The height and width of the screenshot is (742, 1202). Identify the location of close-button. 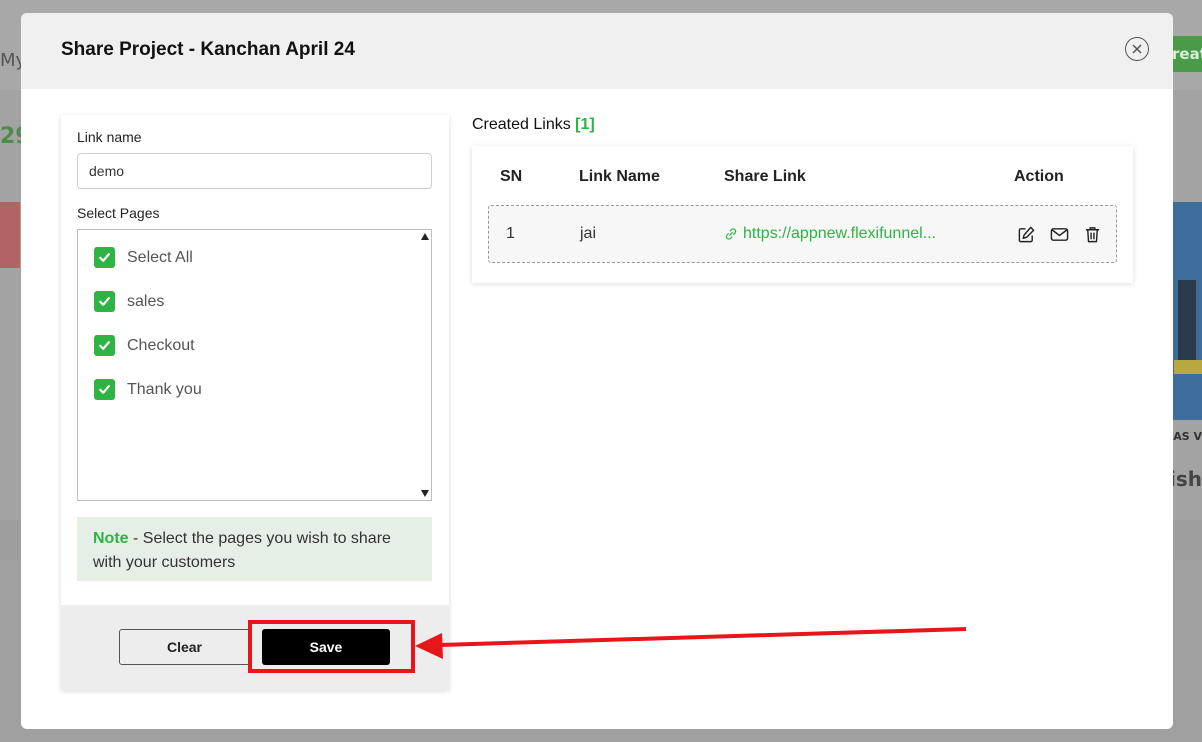
(1137, 49).